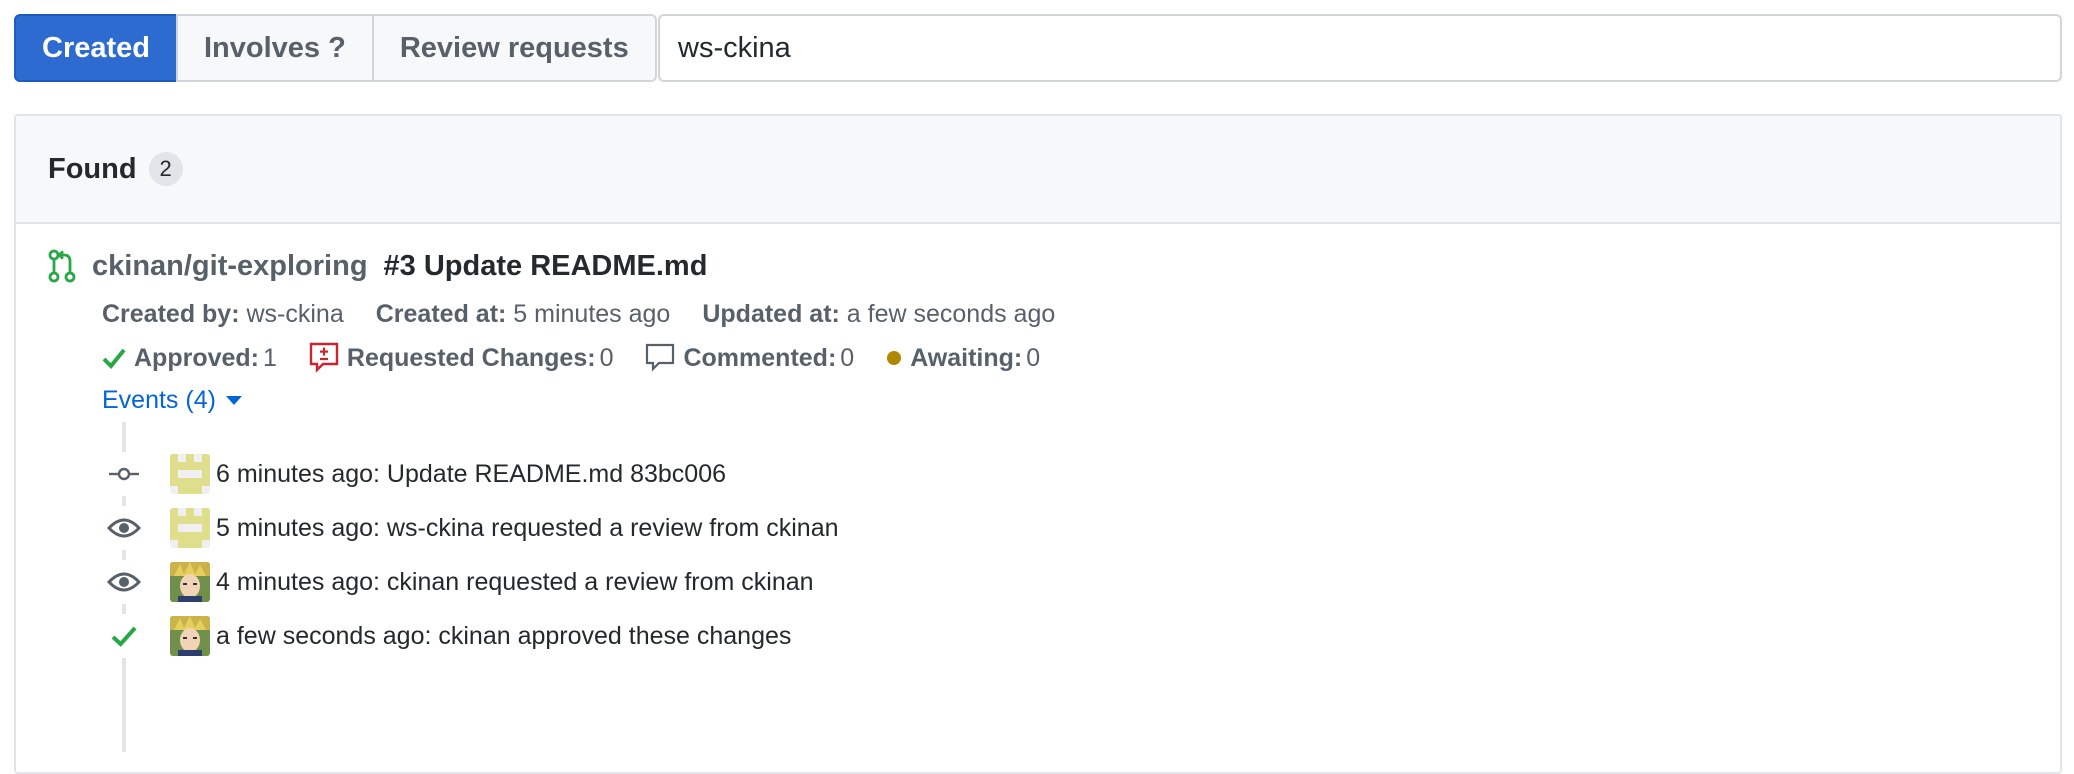  I want to click on commented-value: 0, so click(847, 357).